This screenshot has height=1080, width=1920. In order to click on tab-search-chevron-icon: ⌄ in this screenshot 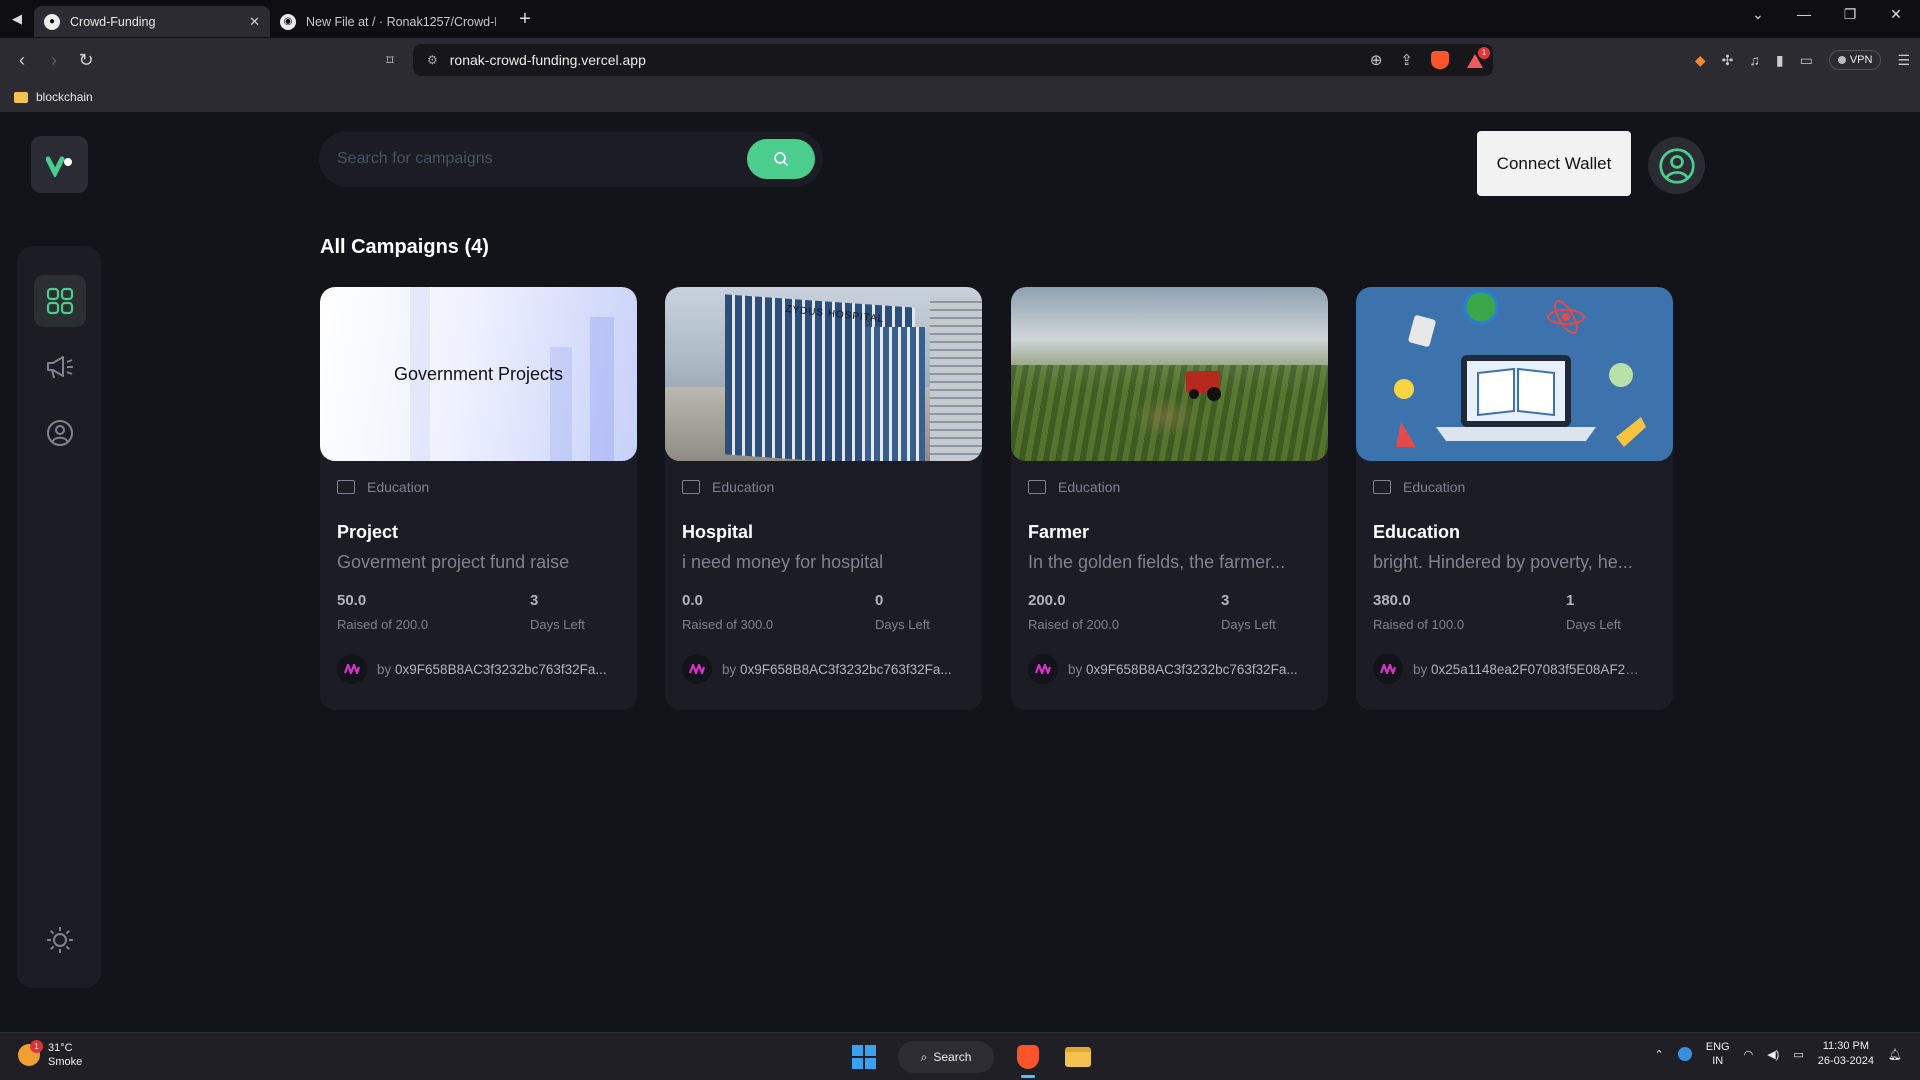, I will do `click(1758, 14)`.